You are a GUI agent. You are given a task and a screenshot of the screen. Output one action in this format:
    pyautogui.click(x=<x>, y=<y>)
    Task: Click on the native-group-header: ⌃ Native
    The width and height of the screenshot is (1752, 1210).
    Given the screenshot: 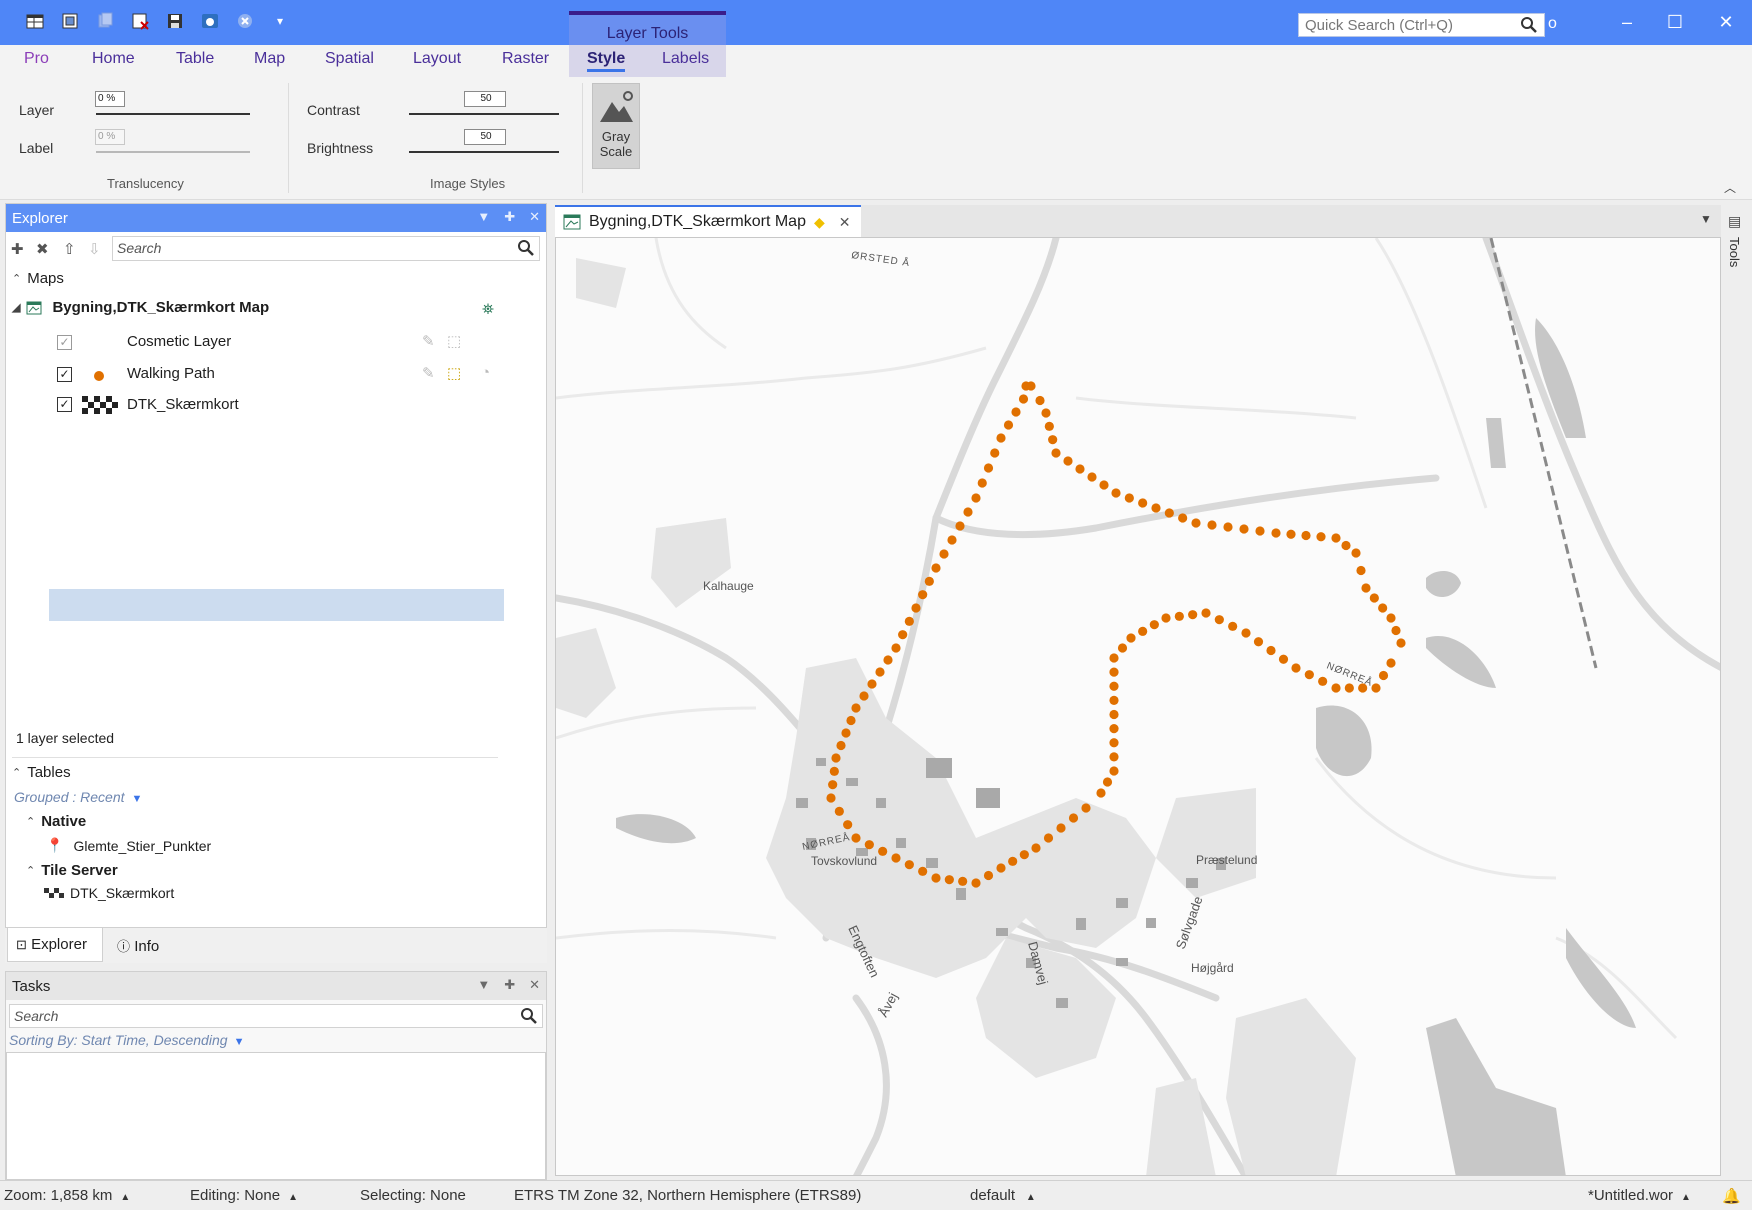 What is the action you would take?
    pyautogui.click(x=56, y=821)
    